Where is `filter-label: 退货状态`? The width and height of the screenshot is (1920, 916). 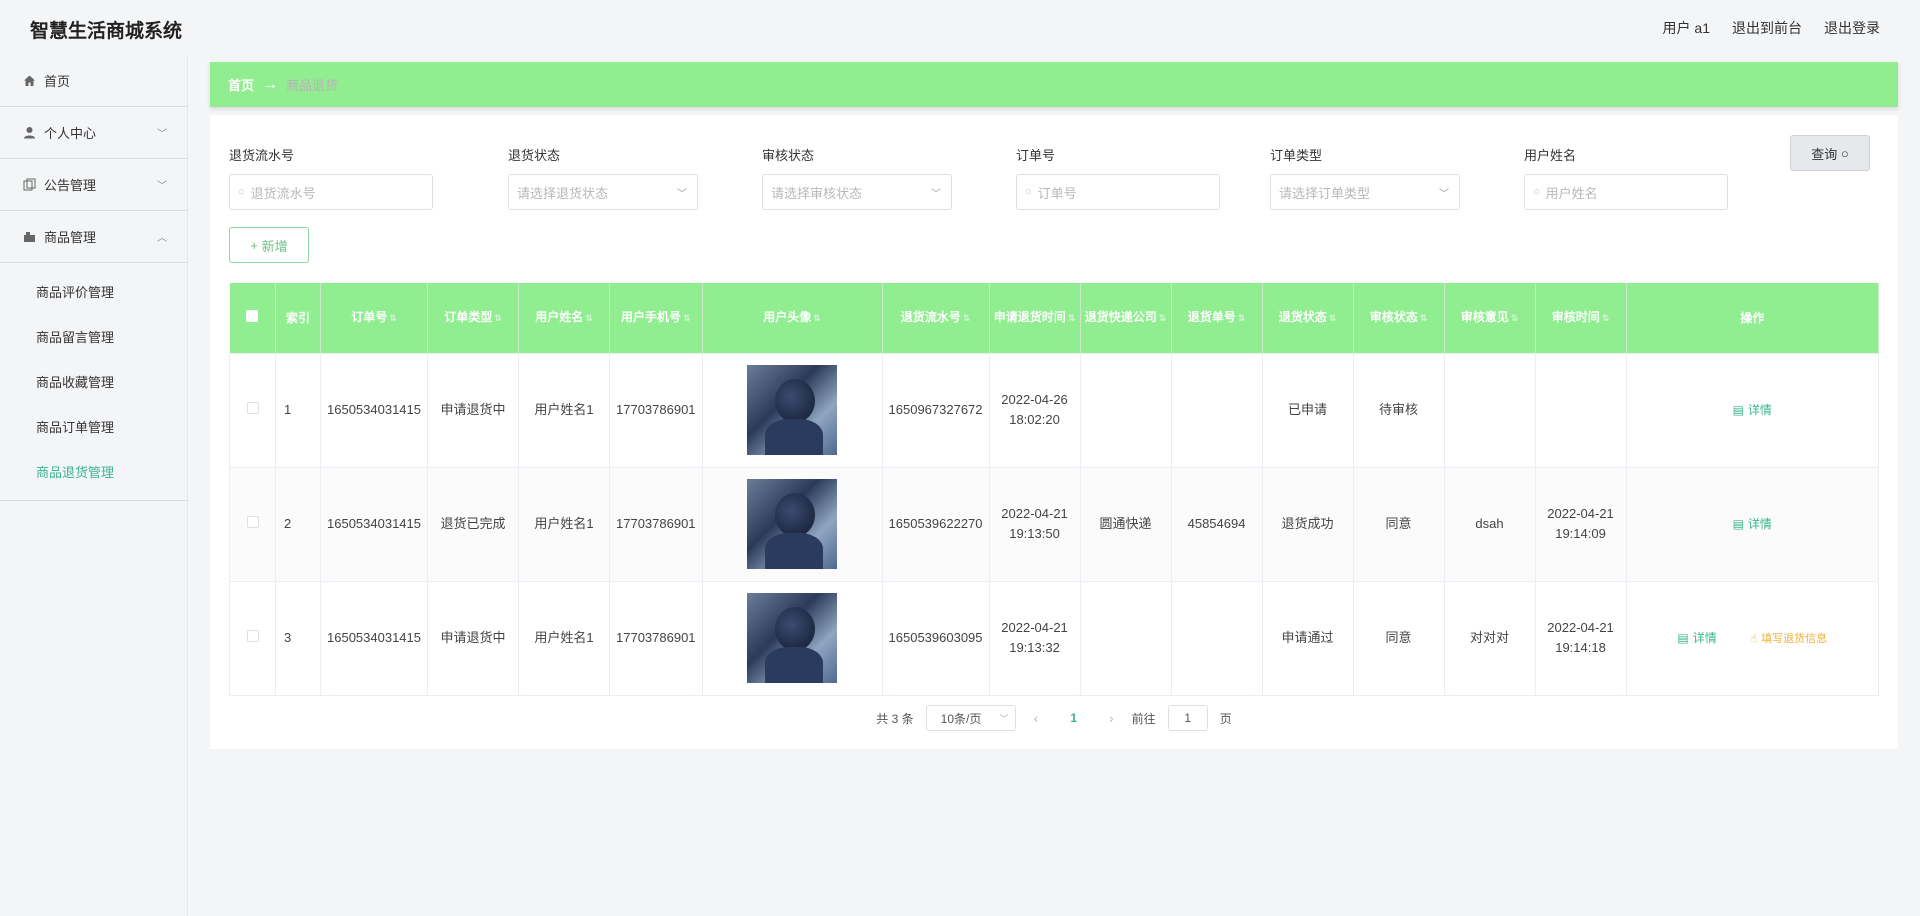
filter-label: 退货状态 is located at coordinates (534, 155).